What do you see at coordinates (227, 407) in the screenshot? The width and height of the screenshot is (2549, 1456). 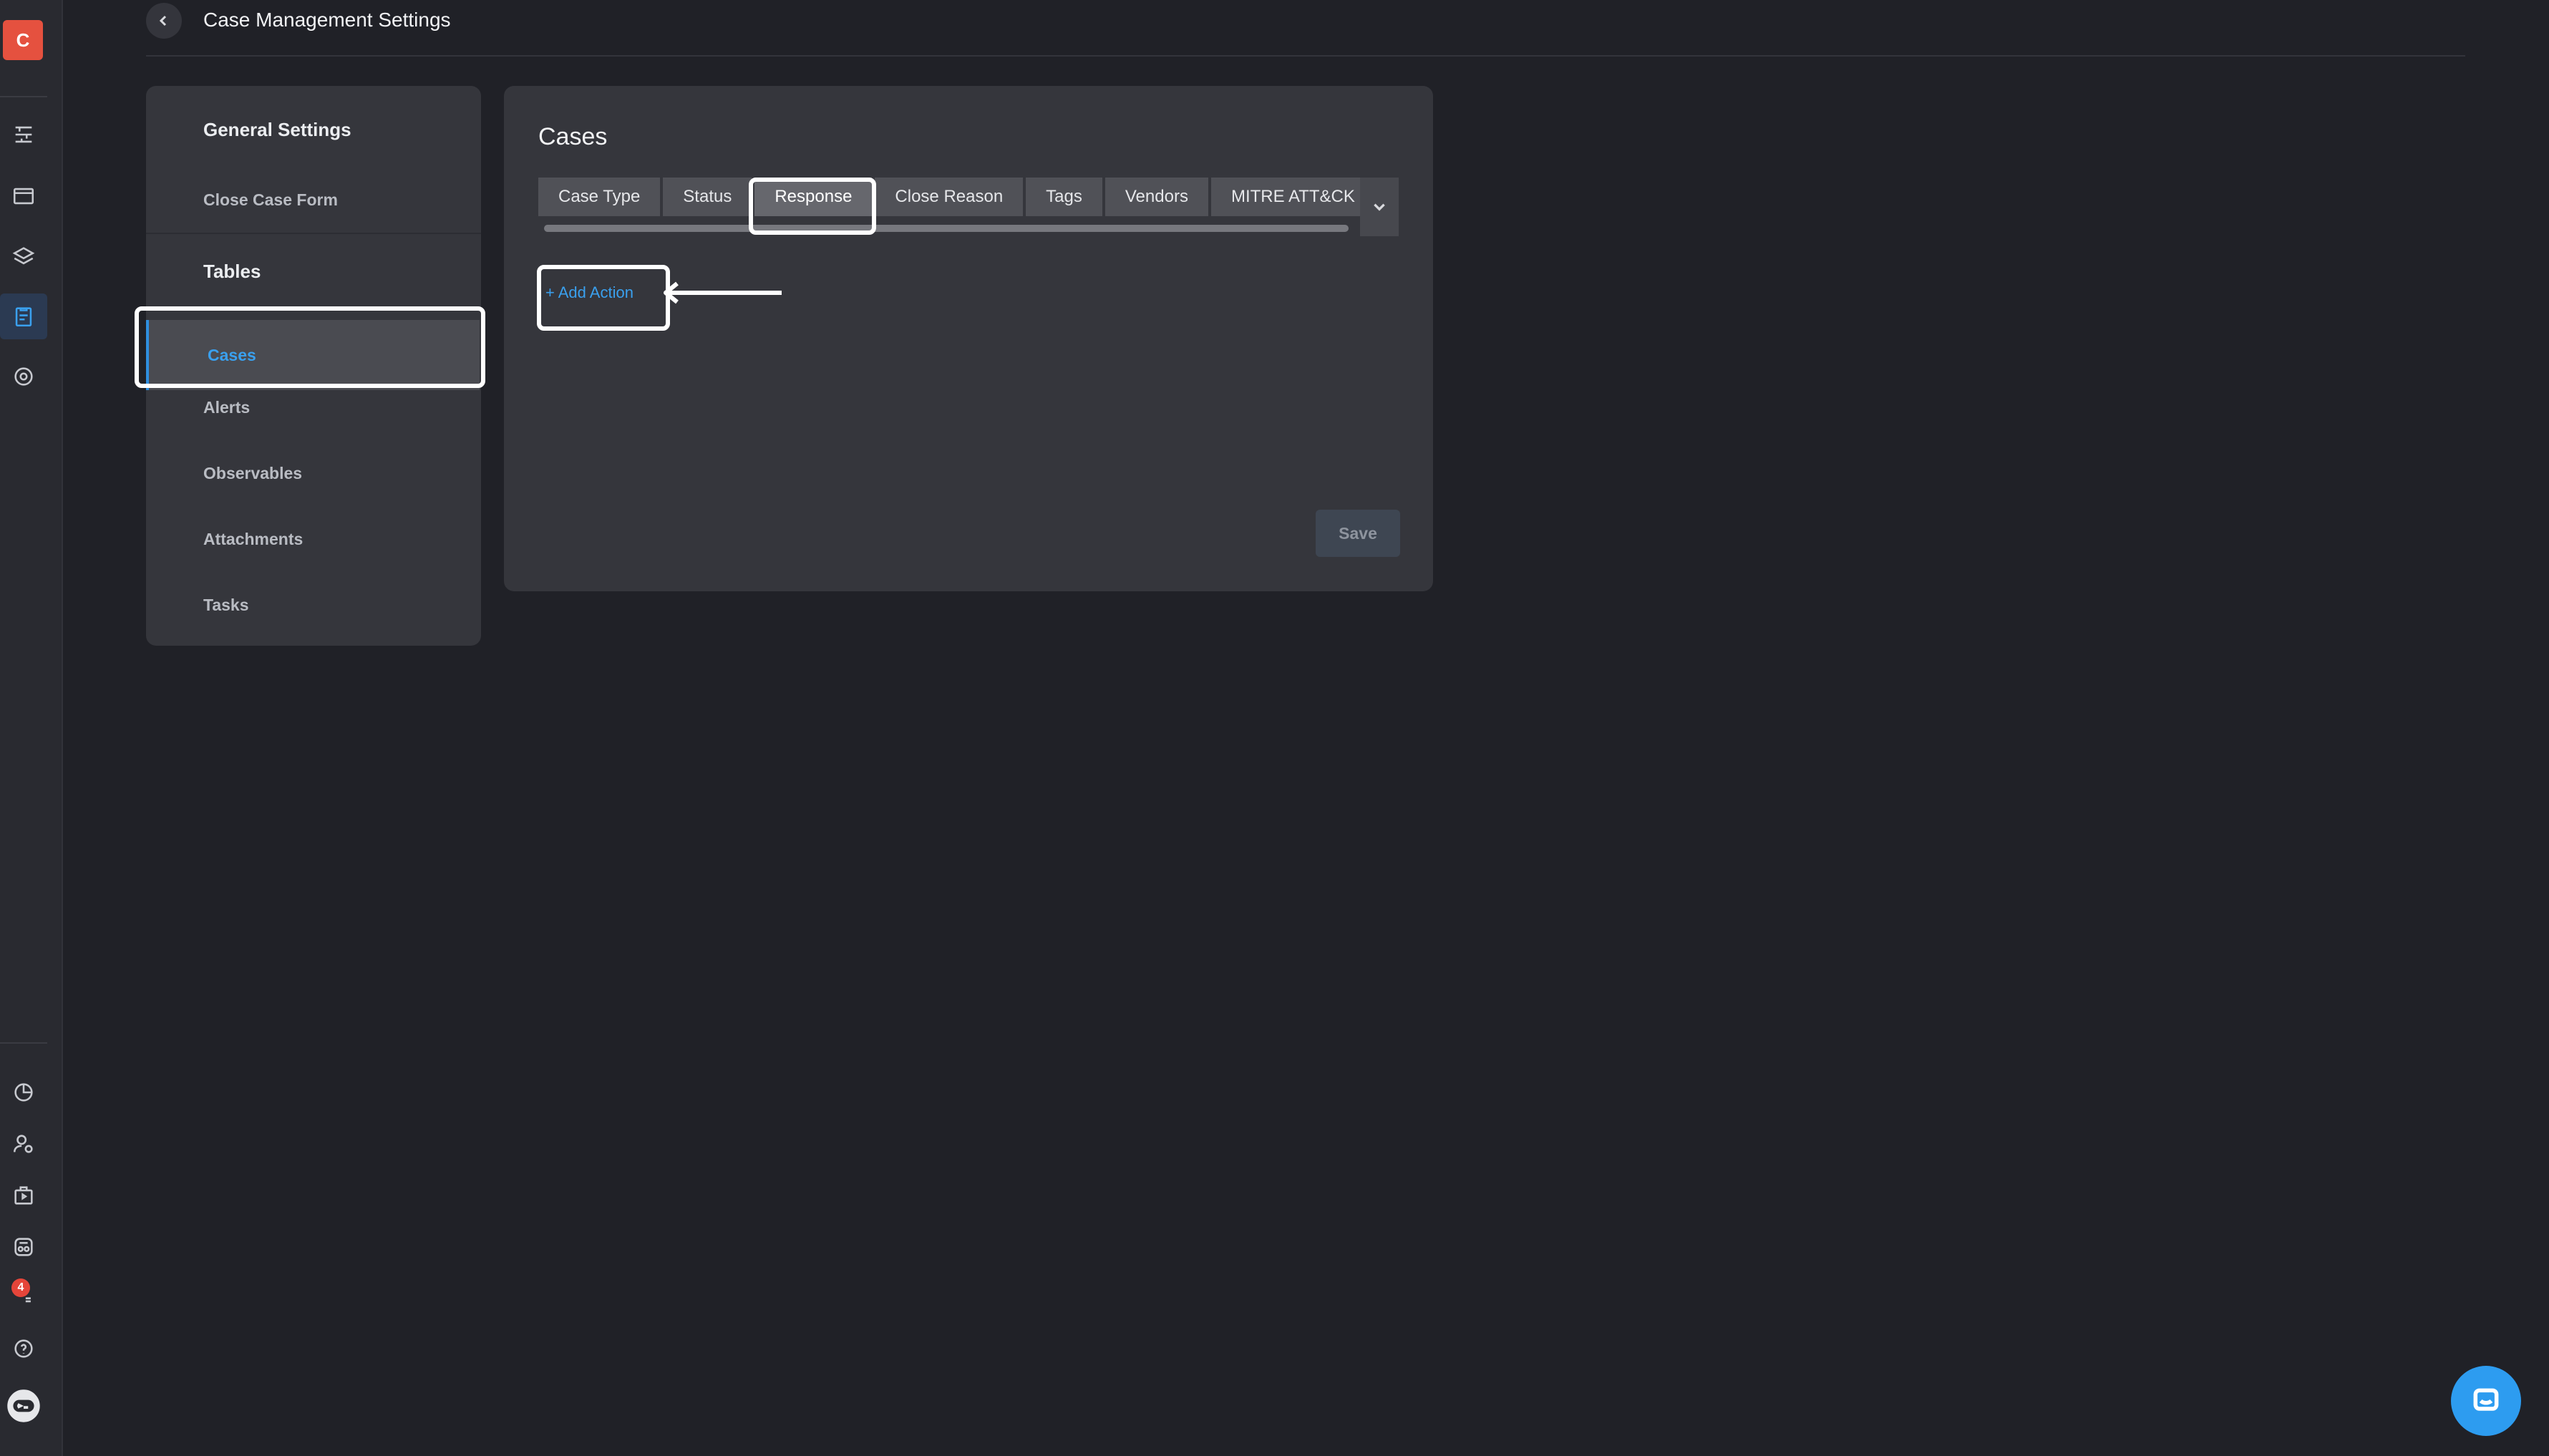 I see `nav-item-alerts: Alerts` at bounding box center [227, 407].